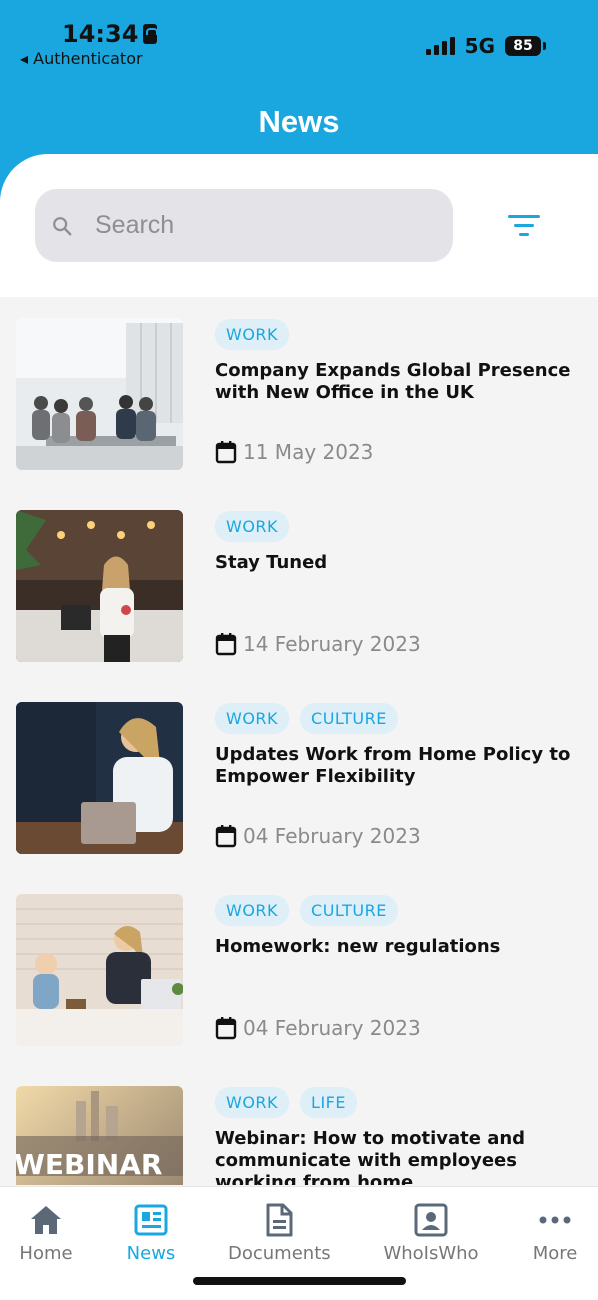  What do you see at coordinates (431, 1220) in the screenshot?
I see `contact-card-icon` at bounding box center [431, 1220].